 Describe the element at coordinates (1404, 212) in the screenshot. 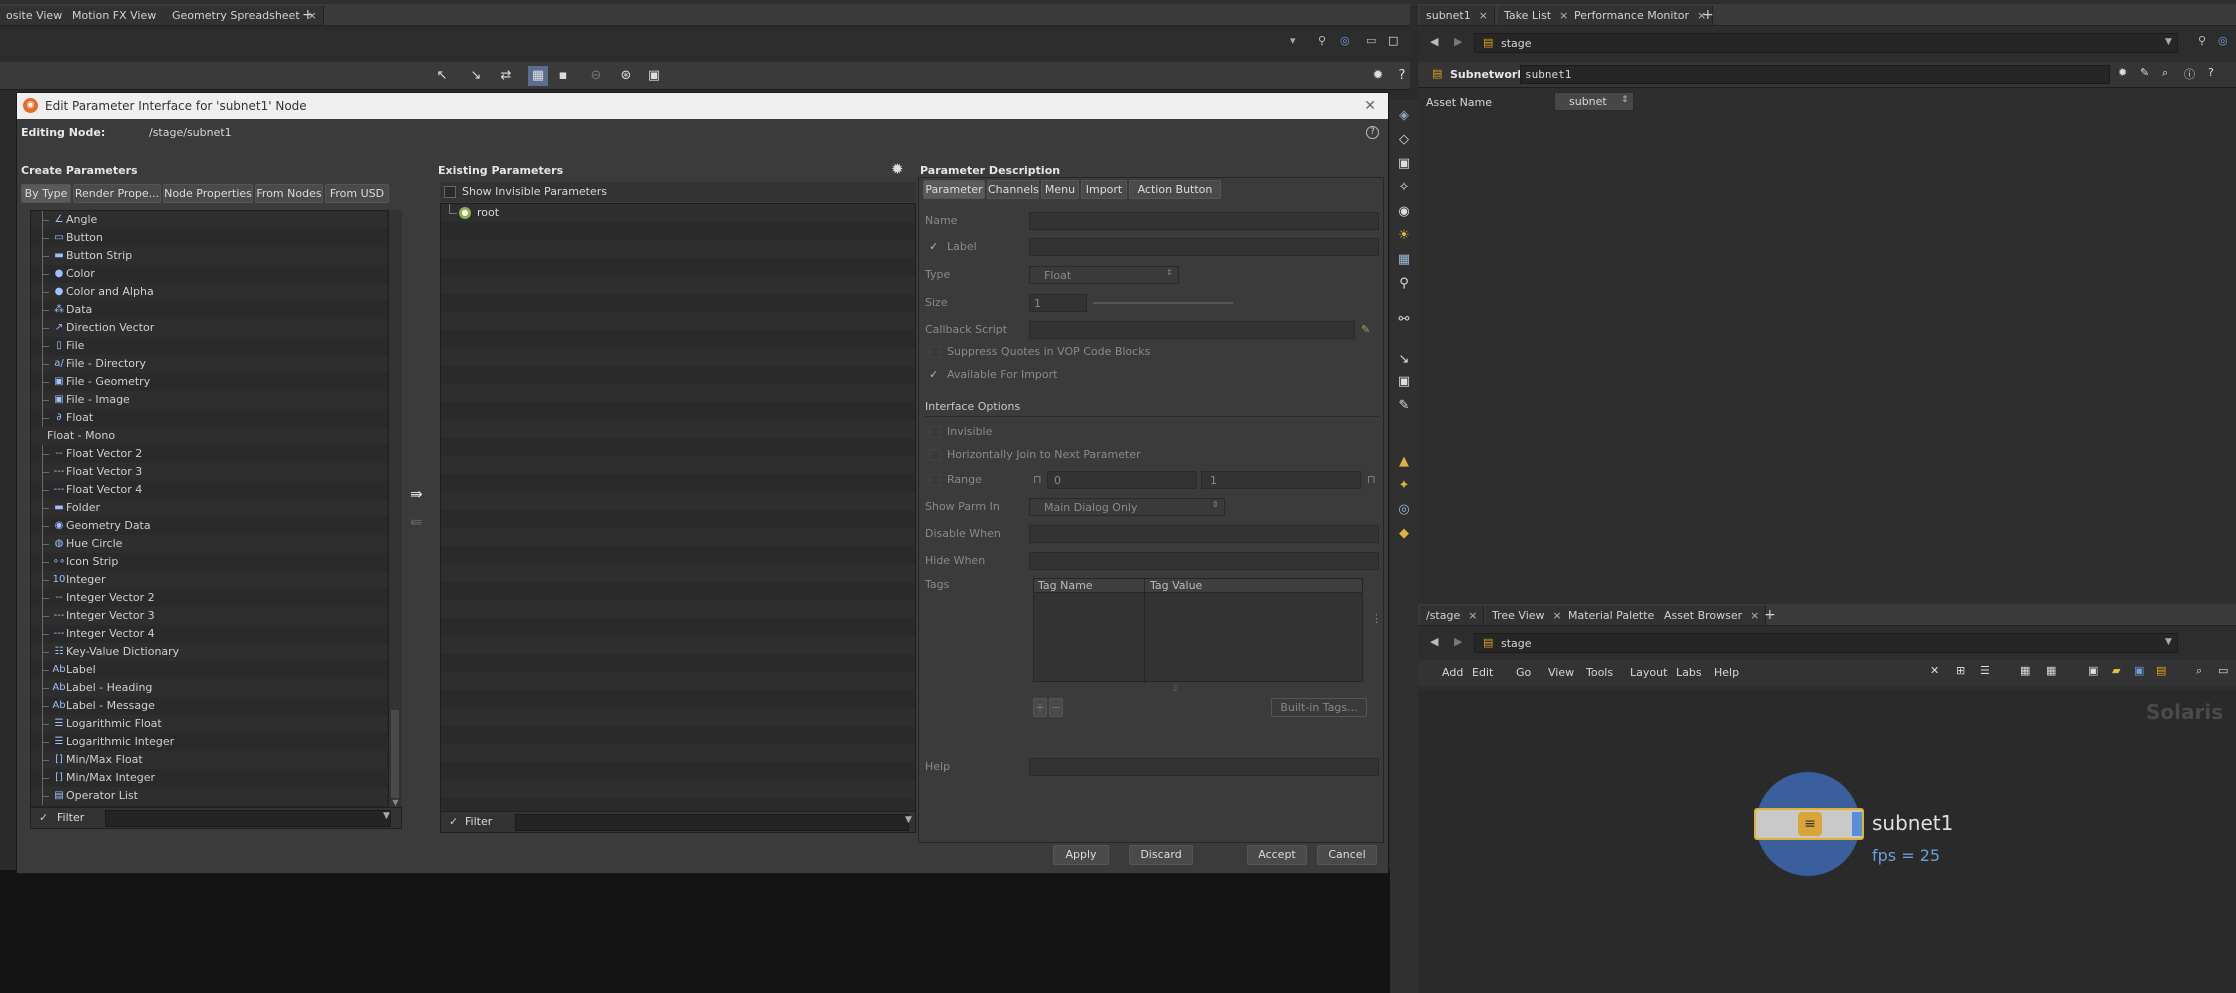

I see `sphere-icon: ◉` at that location.